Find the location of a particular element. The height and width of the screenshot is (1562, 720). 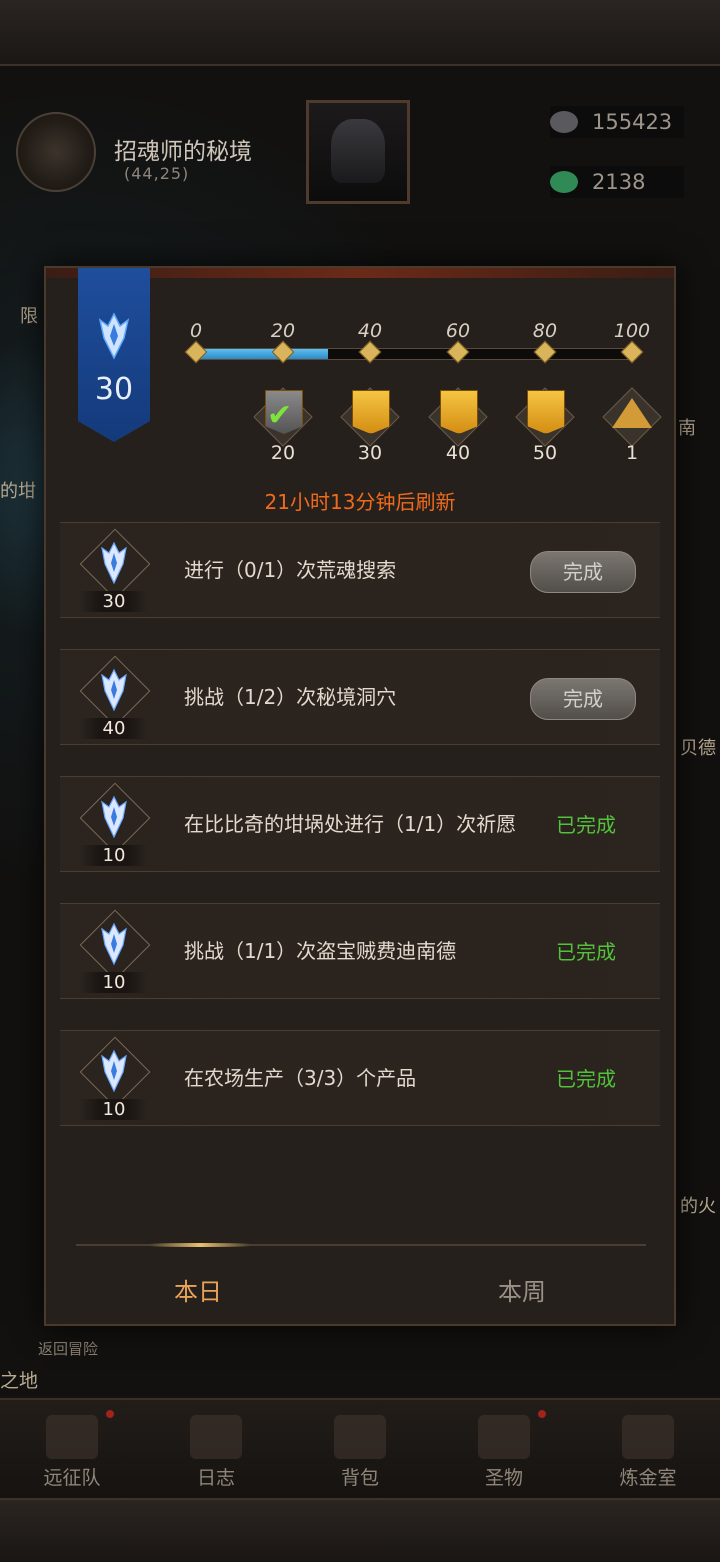

resource-gem: 2138 is located at coordinates (617, 182).